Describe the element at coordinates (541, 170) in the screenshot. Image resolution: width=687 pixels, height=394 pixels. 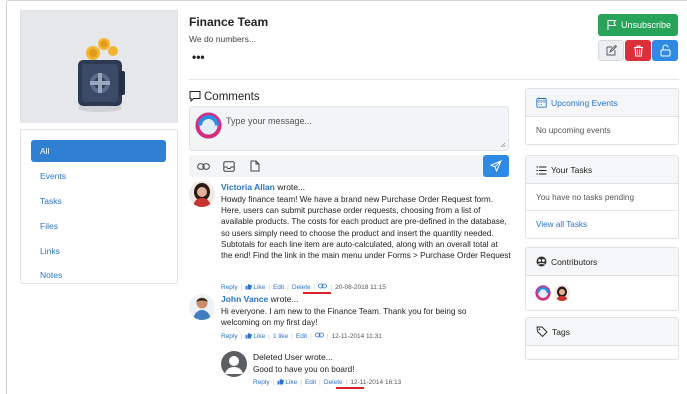
I see `list-icon` at that location.